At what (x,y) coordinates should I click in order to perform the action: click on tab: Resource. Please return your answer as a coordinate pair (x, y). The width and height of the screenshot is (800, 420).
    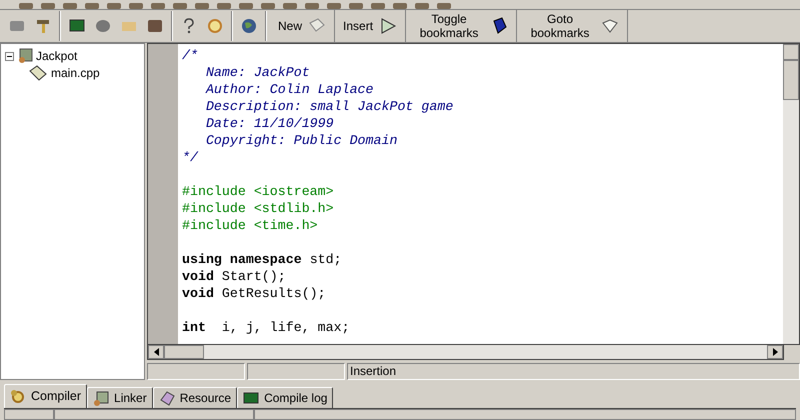
    Looking at the image, I should click on (195, 397).